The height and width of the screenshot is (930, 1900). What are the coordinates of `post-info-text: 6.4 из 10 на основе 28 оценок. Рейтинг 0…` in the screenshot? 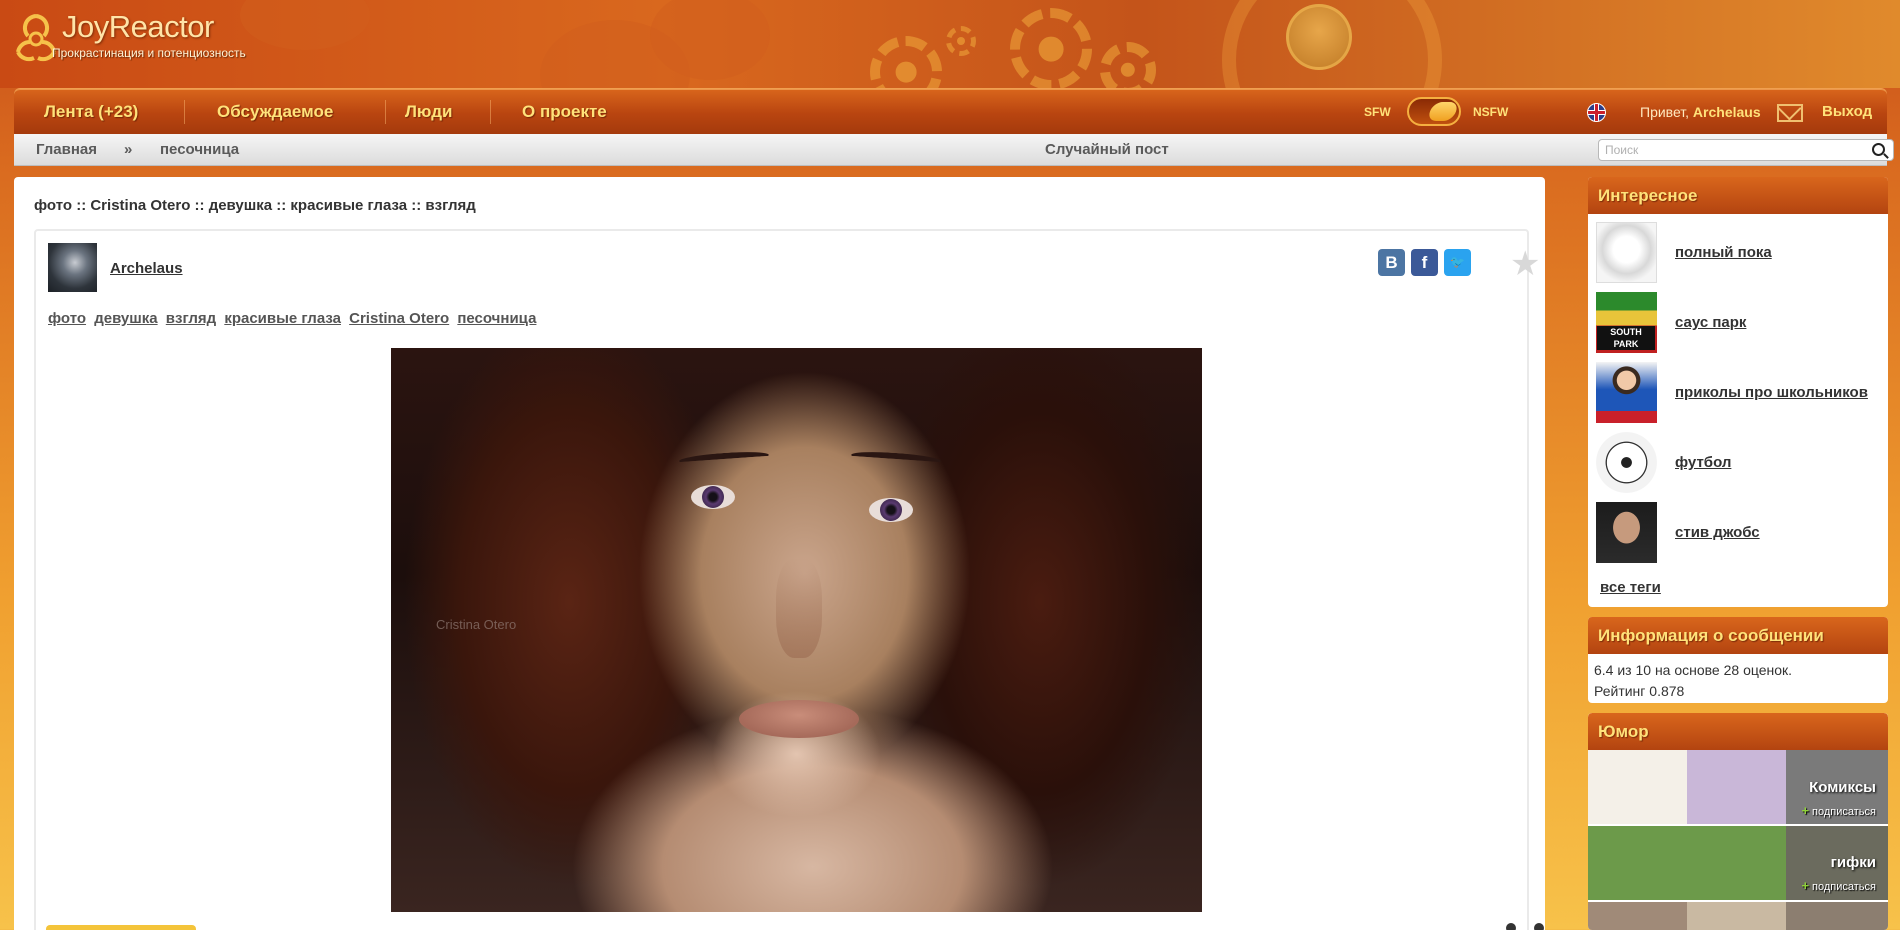 It's located at (1738, 681).